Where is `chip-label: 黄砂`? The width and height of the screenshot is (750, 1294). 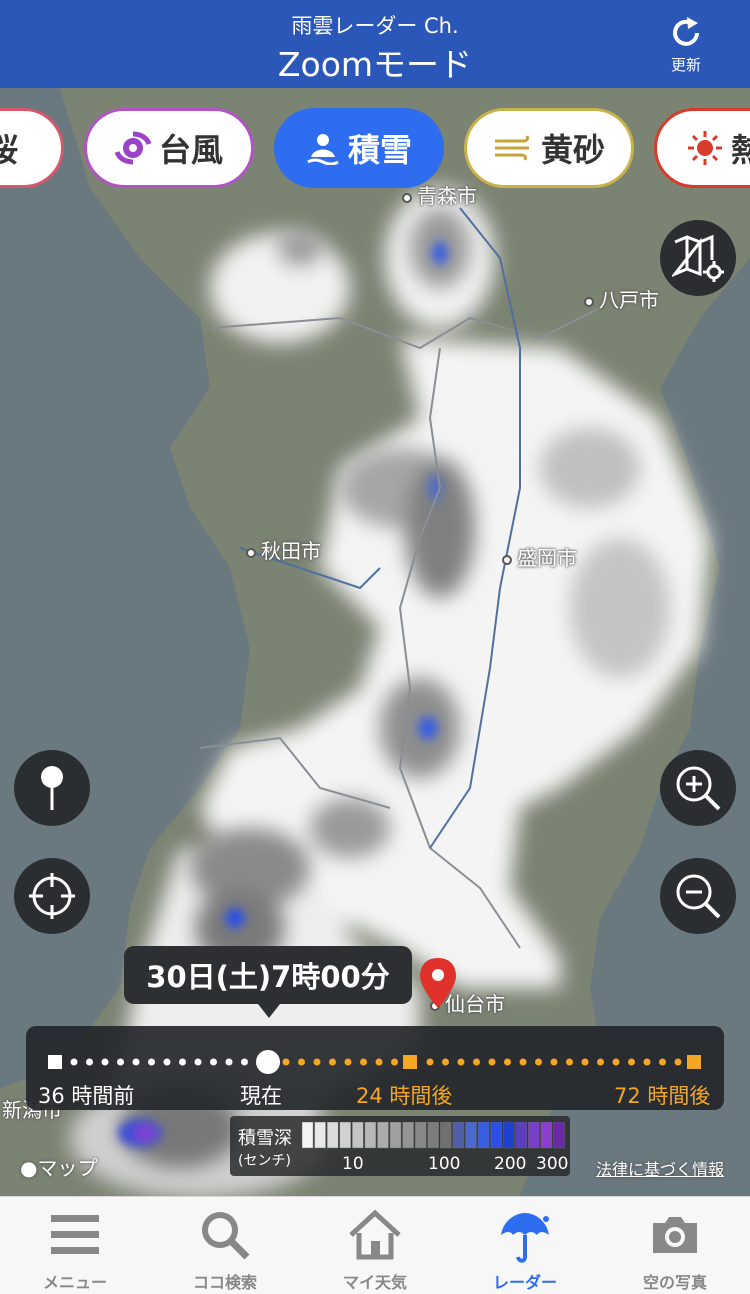 chip-label: 黄砂 is located at coordinates (572, 150).